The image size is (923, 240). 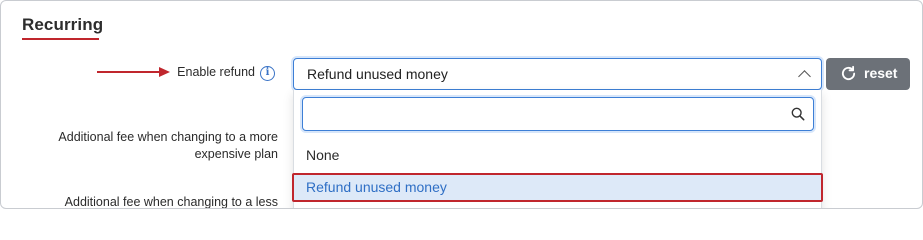 I want to click on reset-button-label: reset, so click(x=881, y=73).